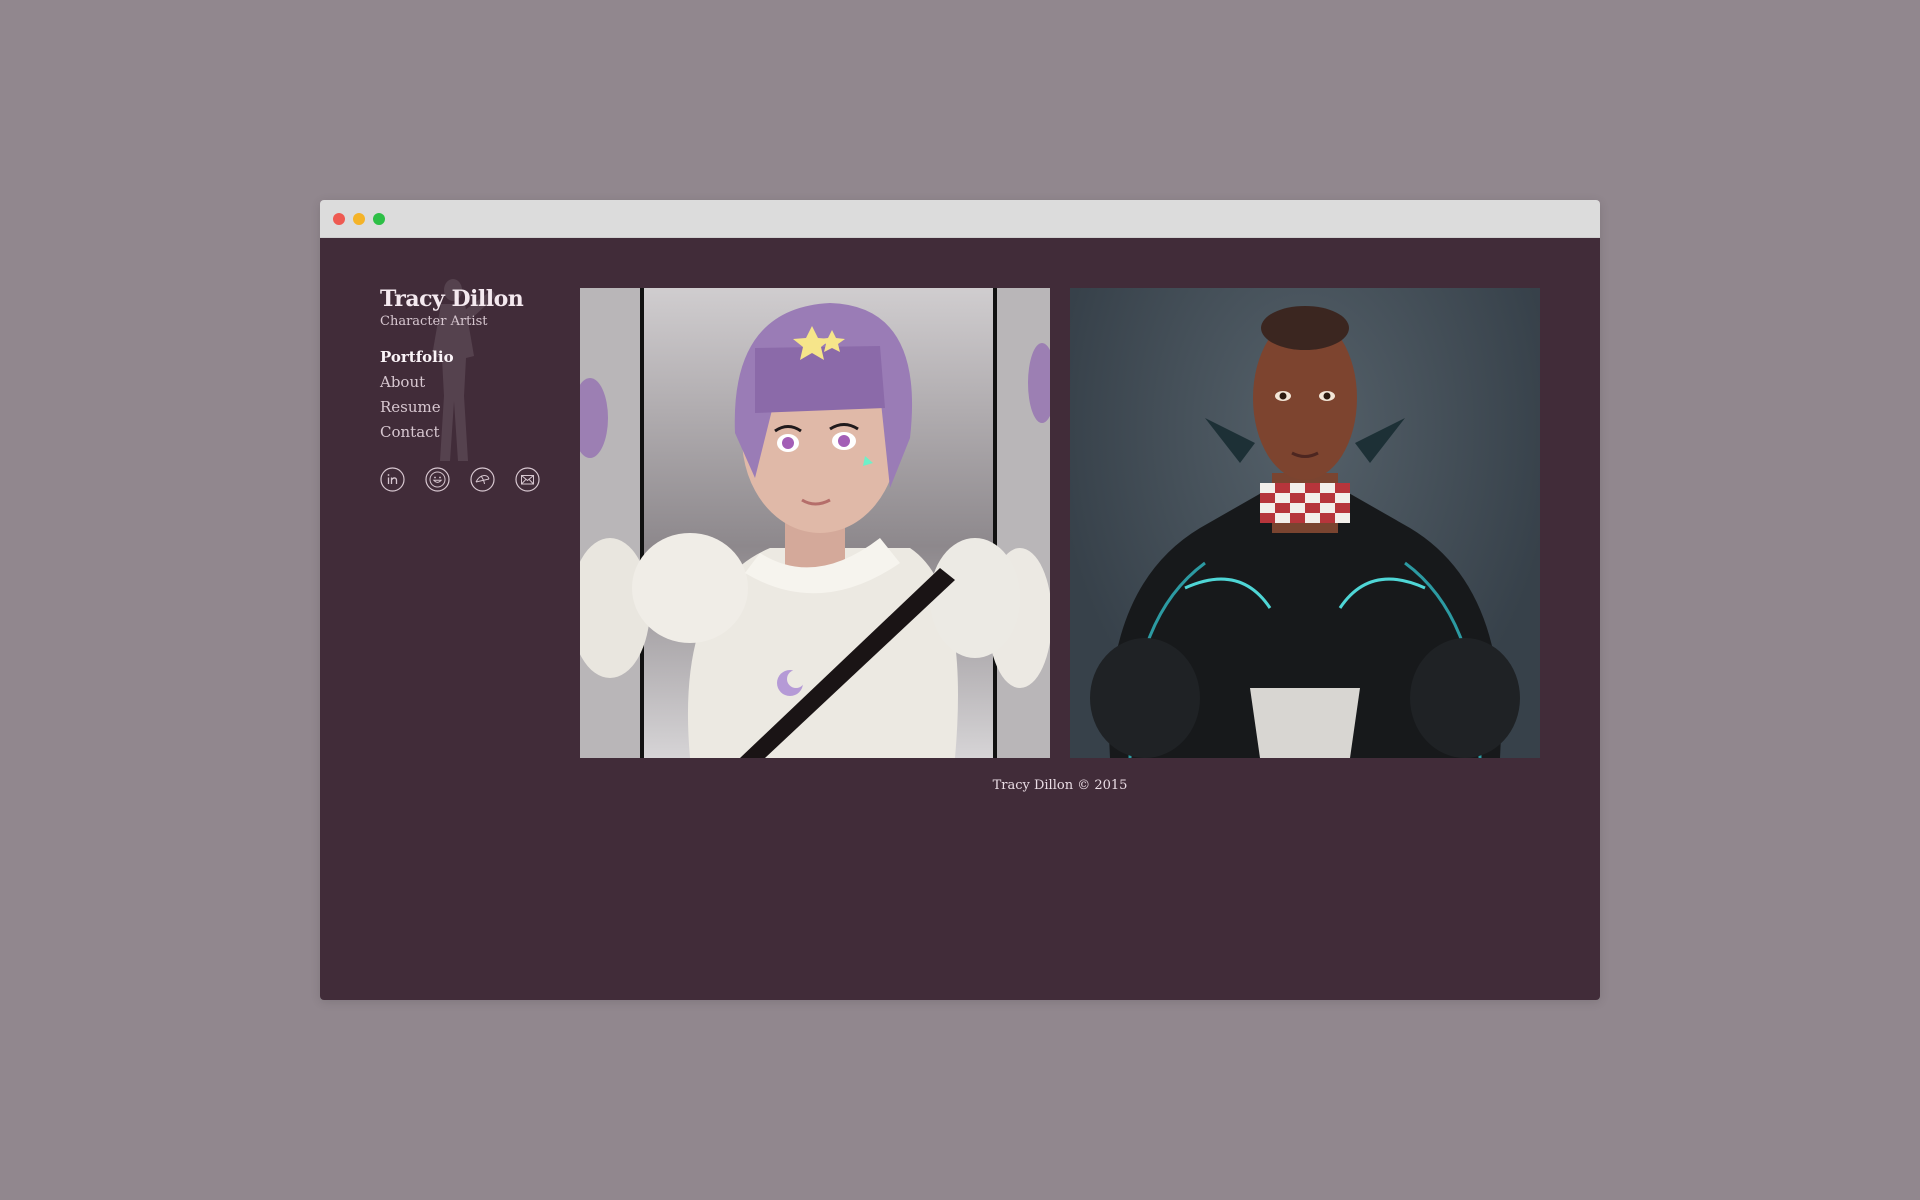  Describe the element at coordinates (480, 357) in the screenshot. I see `nav-item-portfolio: Portfolio` at that location.